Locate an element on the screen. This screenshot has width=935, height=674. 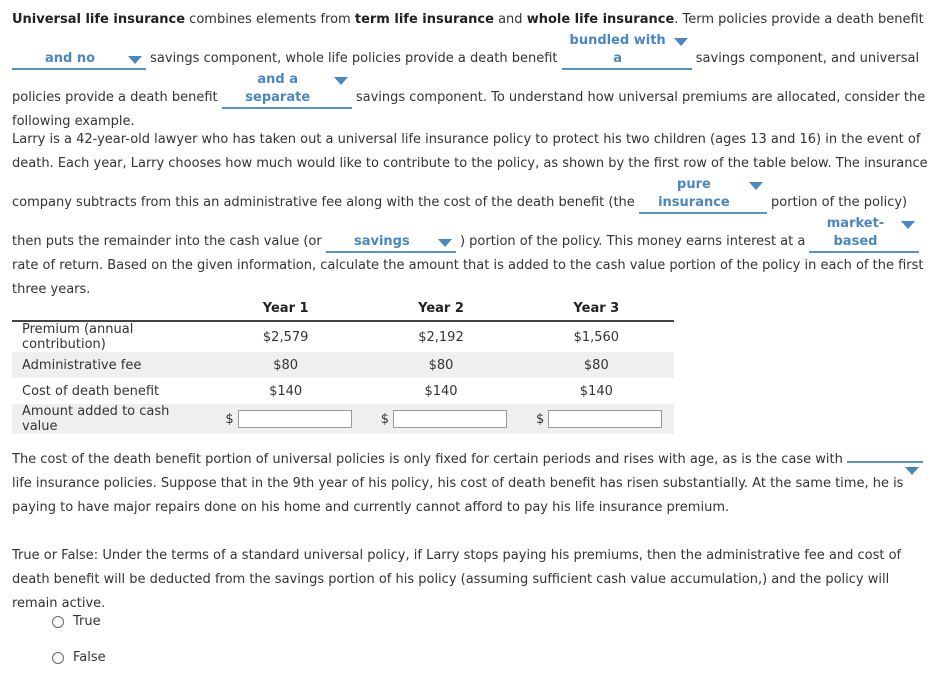
term-policy-dropdown: and no is located at coordinates (79, 60).